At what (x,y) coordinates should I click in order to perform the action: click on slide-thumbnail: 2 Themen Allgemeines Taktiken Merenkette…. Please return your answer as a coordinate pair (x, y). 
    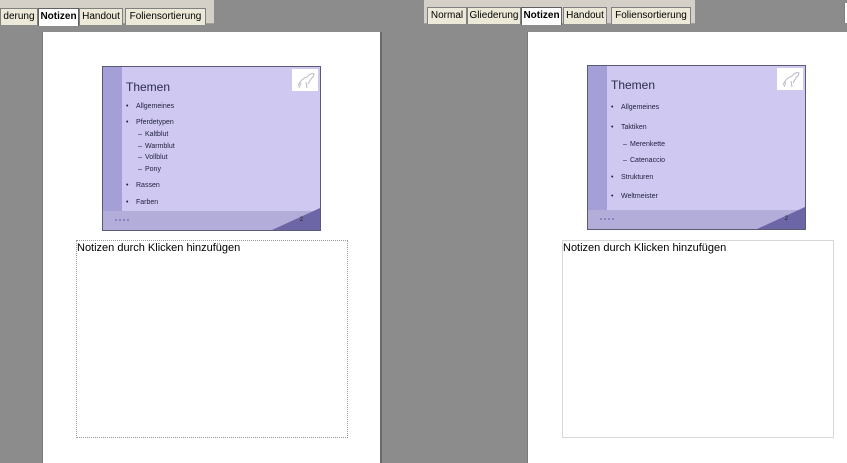
    Looking at the image, I should click on (696, 147).